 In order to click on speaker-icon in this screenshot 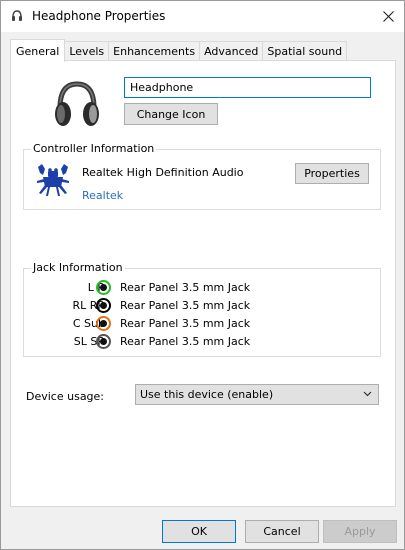, I will do `click(17, 15)`.